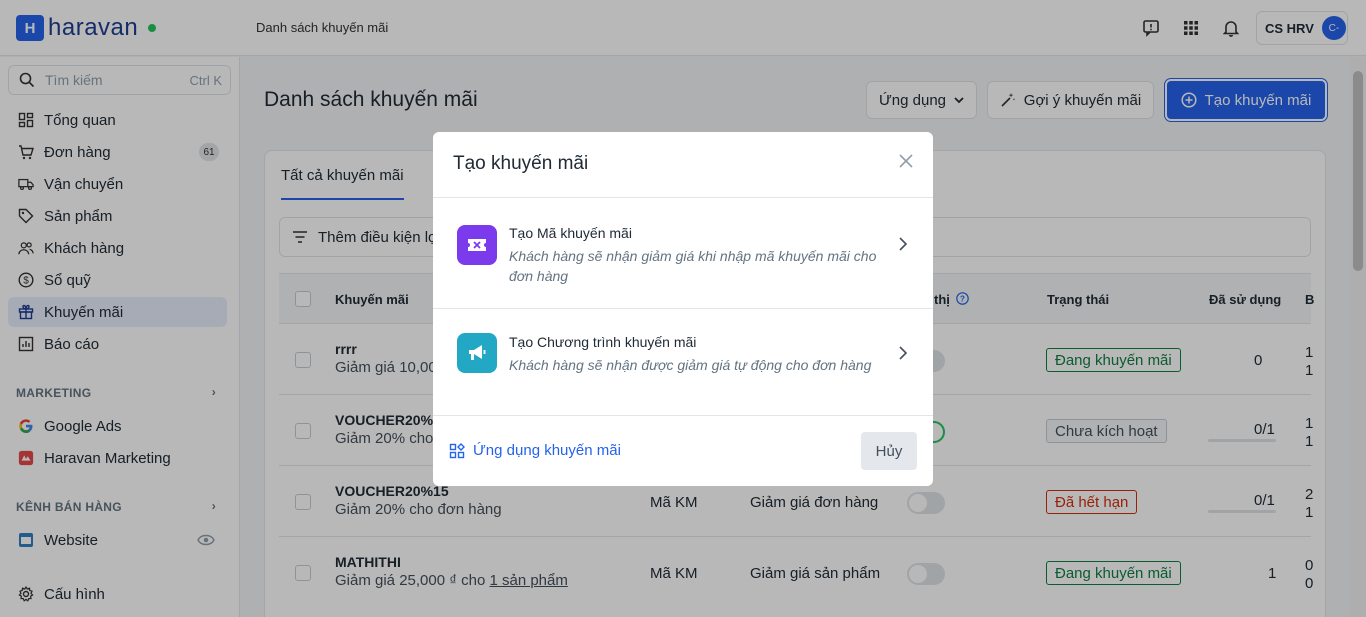 This screenshot has height=617, width=1366. What do you see at coordinates (570, 233) in the screenshot?
I see `option-title: Tạo Mã khuyến mãi` at bounding box center [570, 233].